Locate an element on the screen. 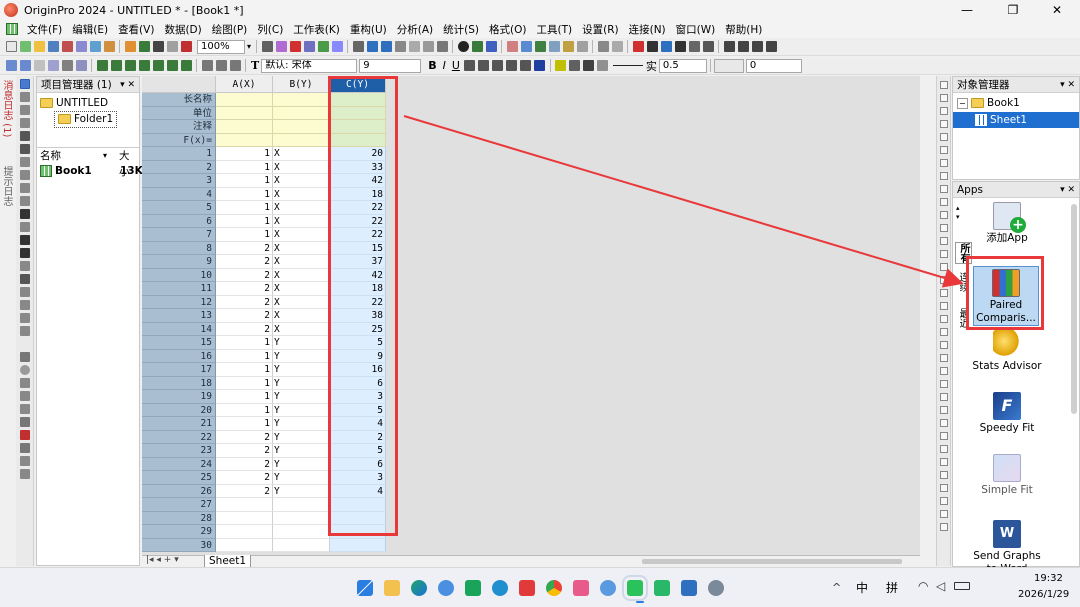 The image size is (1080, 607). value-field: 0 is located at coordinates (773, 65).